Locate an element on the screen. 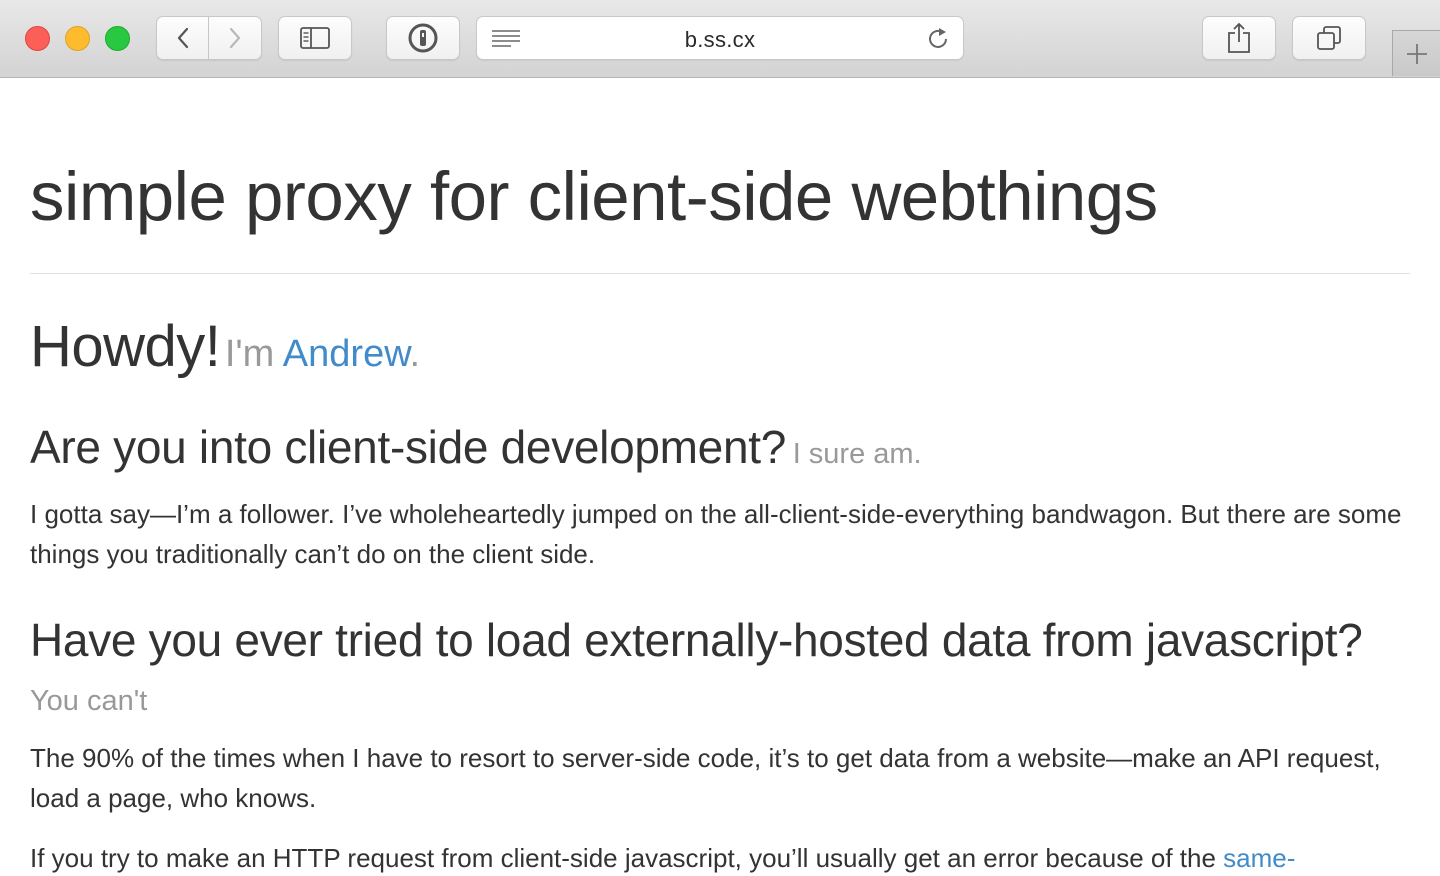 The image size is (1440, 876). sidebar-icon is located at coordinates (315, 38).